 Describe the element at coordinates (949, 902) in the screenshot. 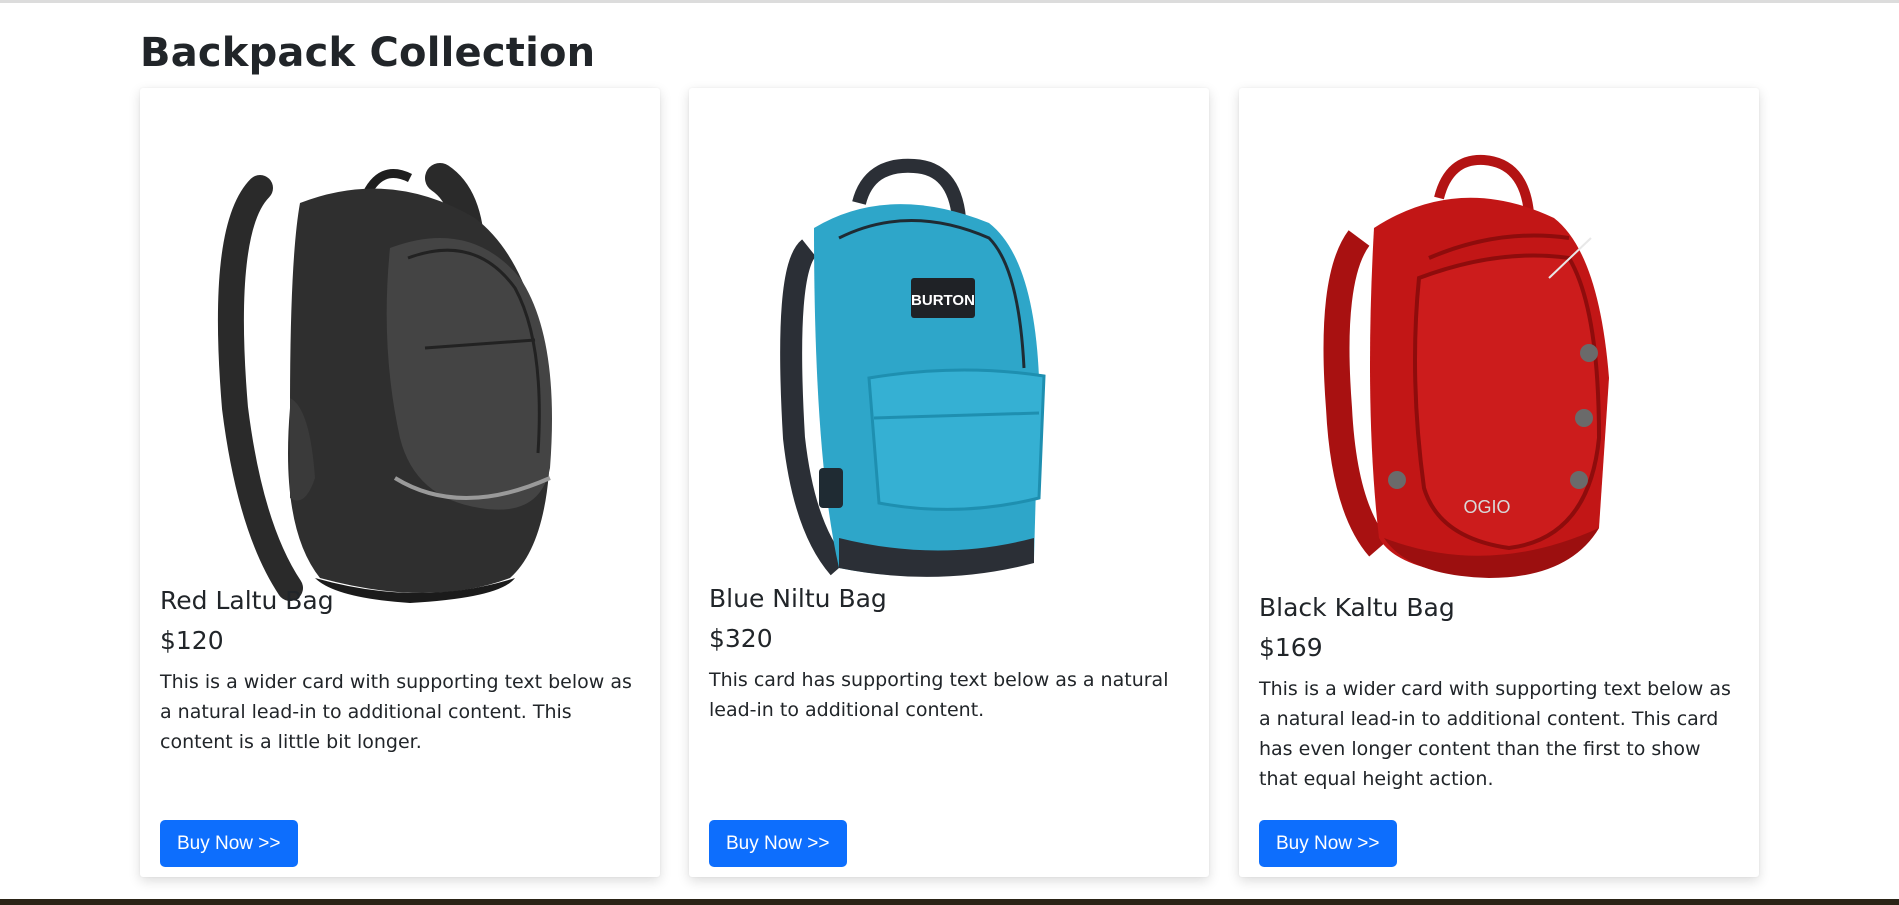

I see `bottom-edge` at that location.